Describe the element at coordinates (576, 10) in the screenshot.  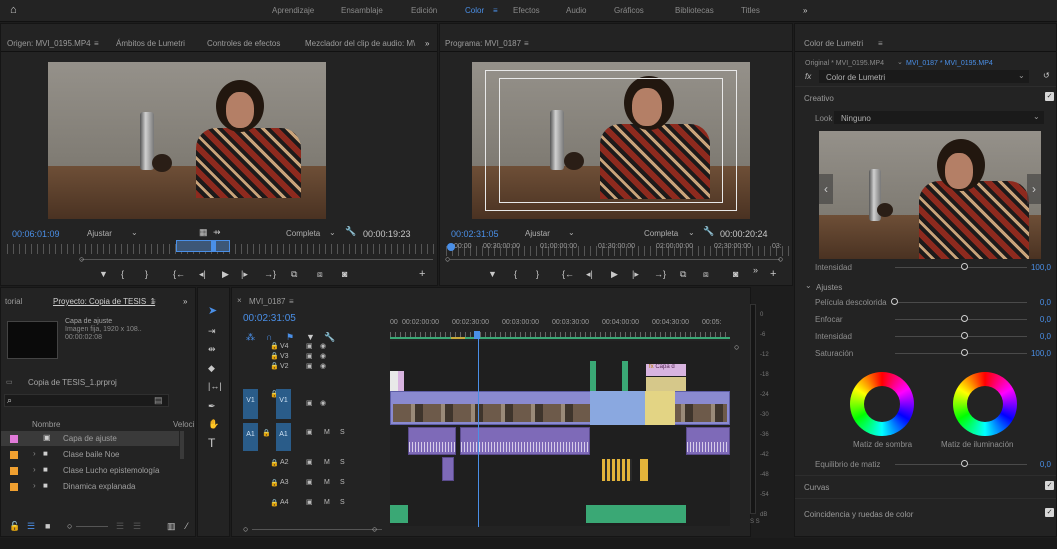
I see `workspace-audio: Audio` at that location.